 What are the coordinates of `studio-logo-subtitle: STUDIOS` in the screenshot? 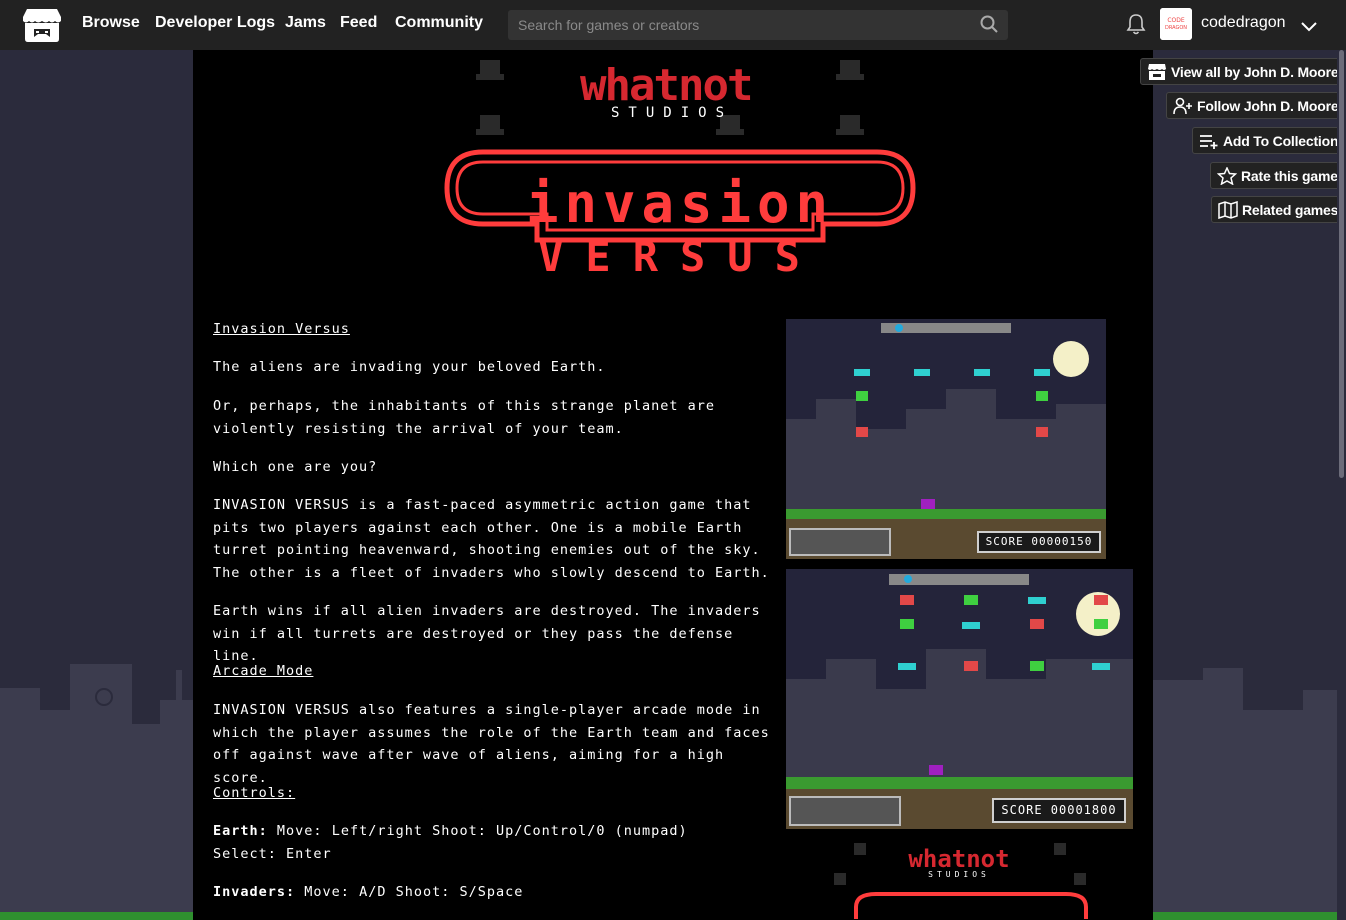 It's located at (672, 113).